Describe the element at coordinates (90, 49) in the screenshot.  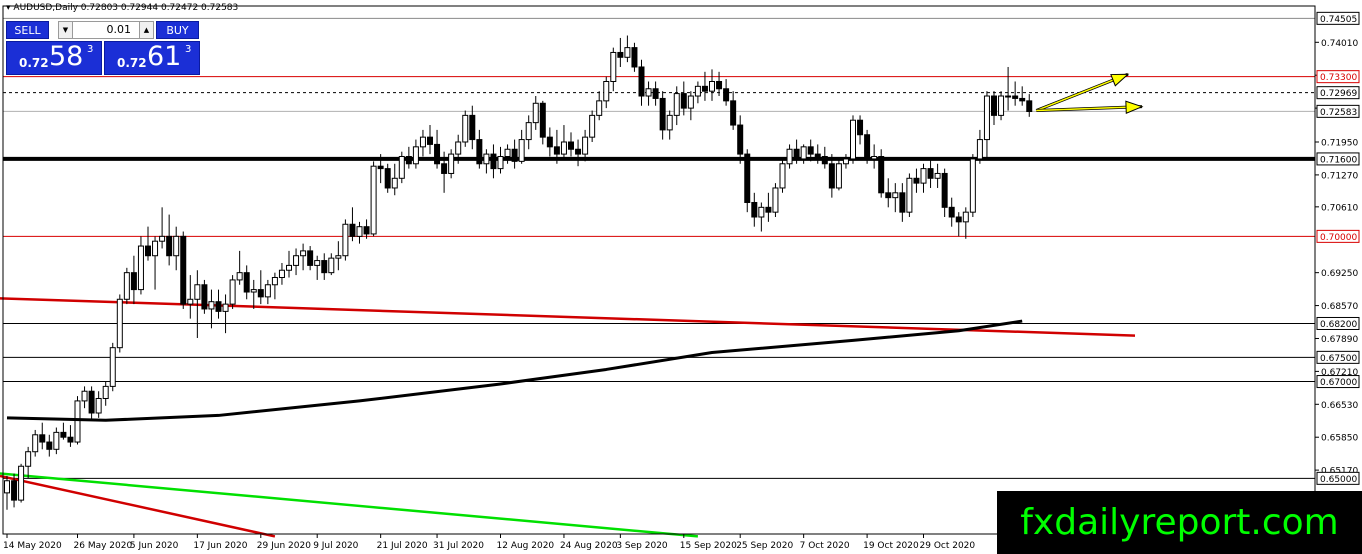
I see `bid-price-fraction: 3` at that location.